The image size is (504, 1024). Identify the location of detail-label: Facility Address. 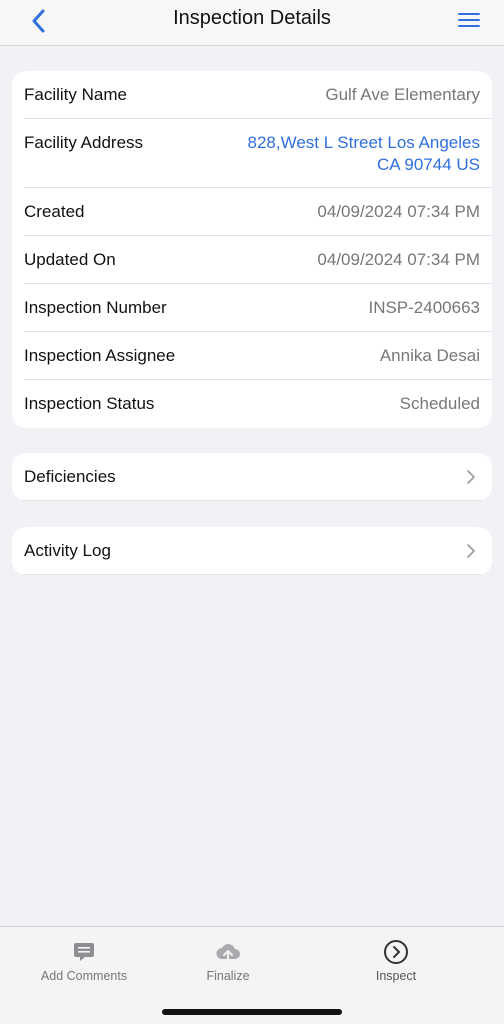
(84, 142).